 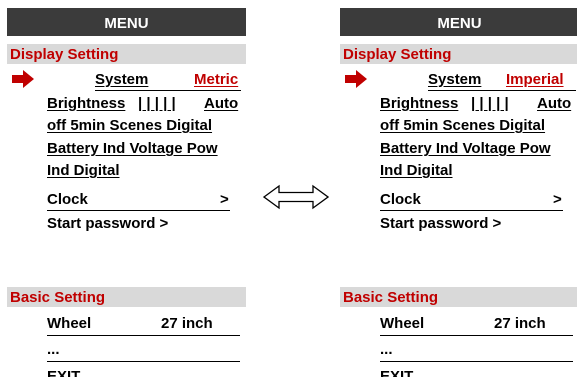 I want to click on system-value: Imperial, so click(x=535, y=80).